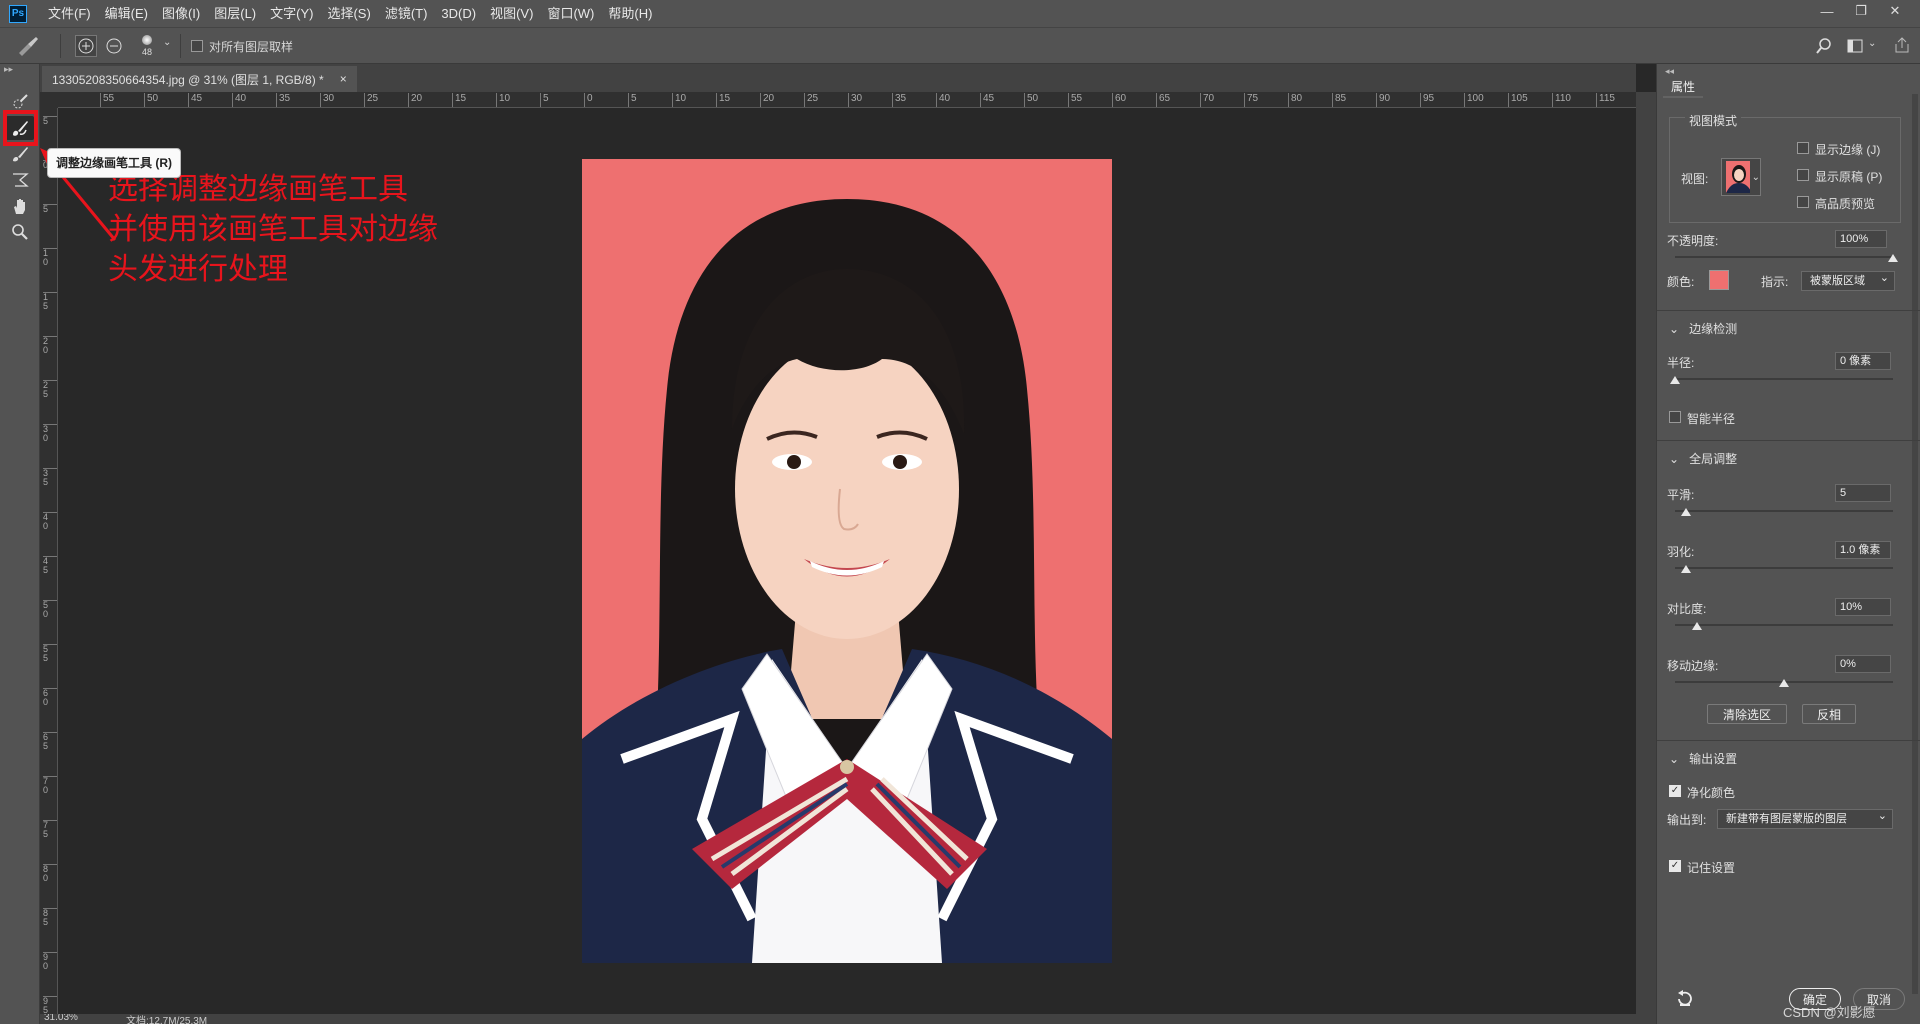 This screenshot has height=1024, width=1920. Describe the element at coordinates (1829, 1012) in the screenshot. I see `watermark-text: CSDN @刘影愿` at that location.